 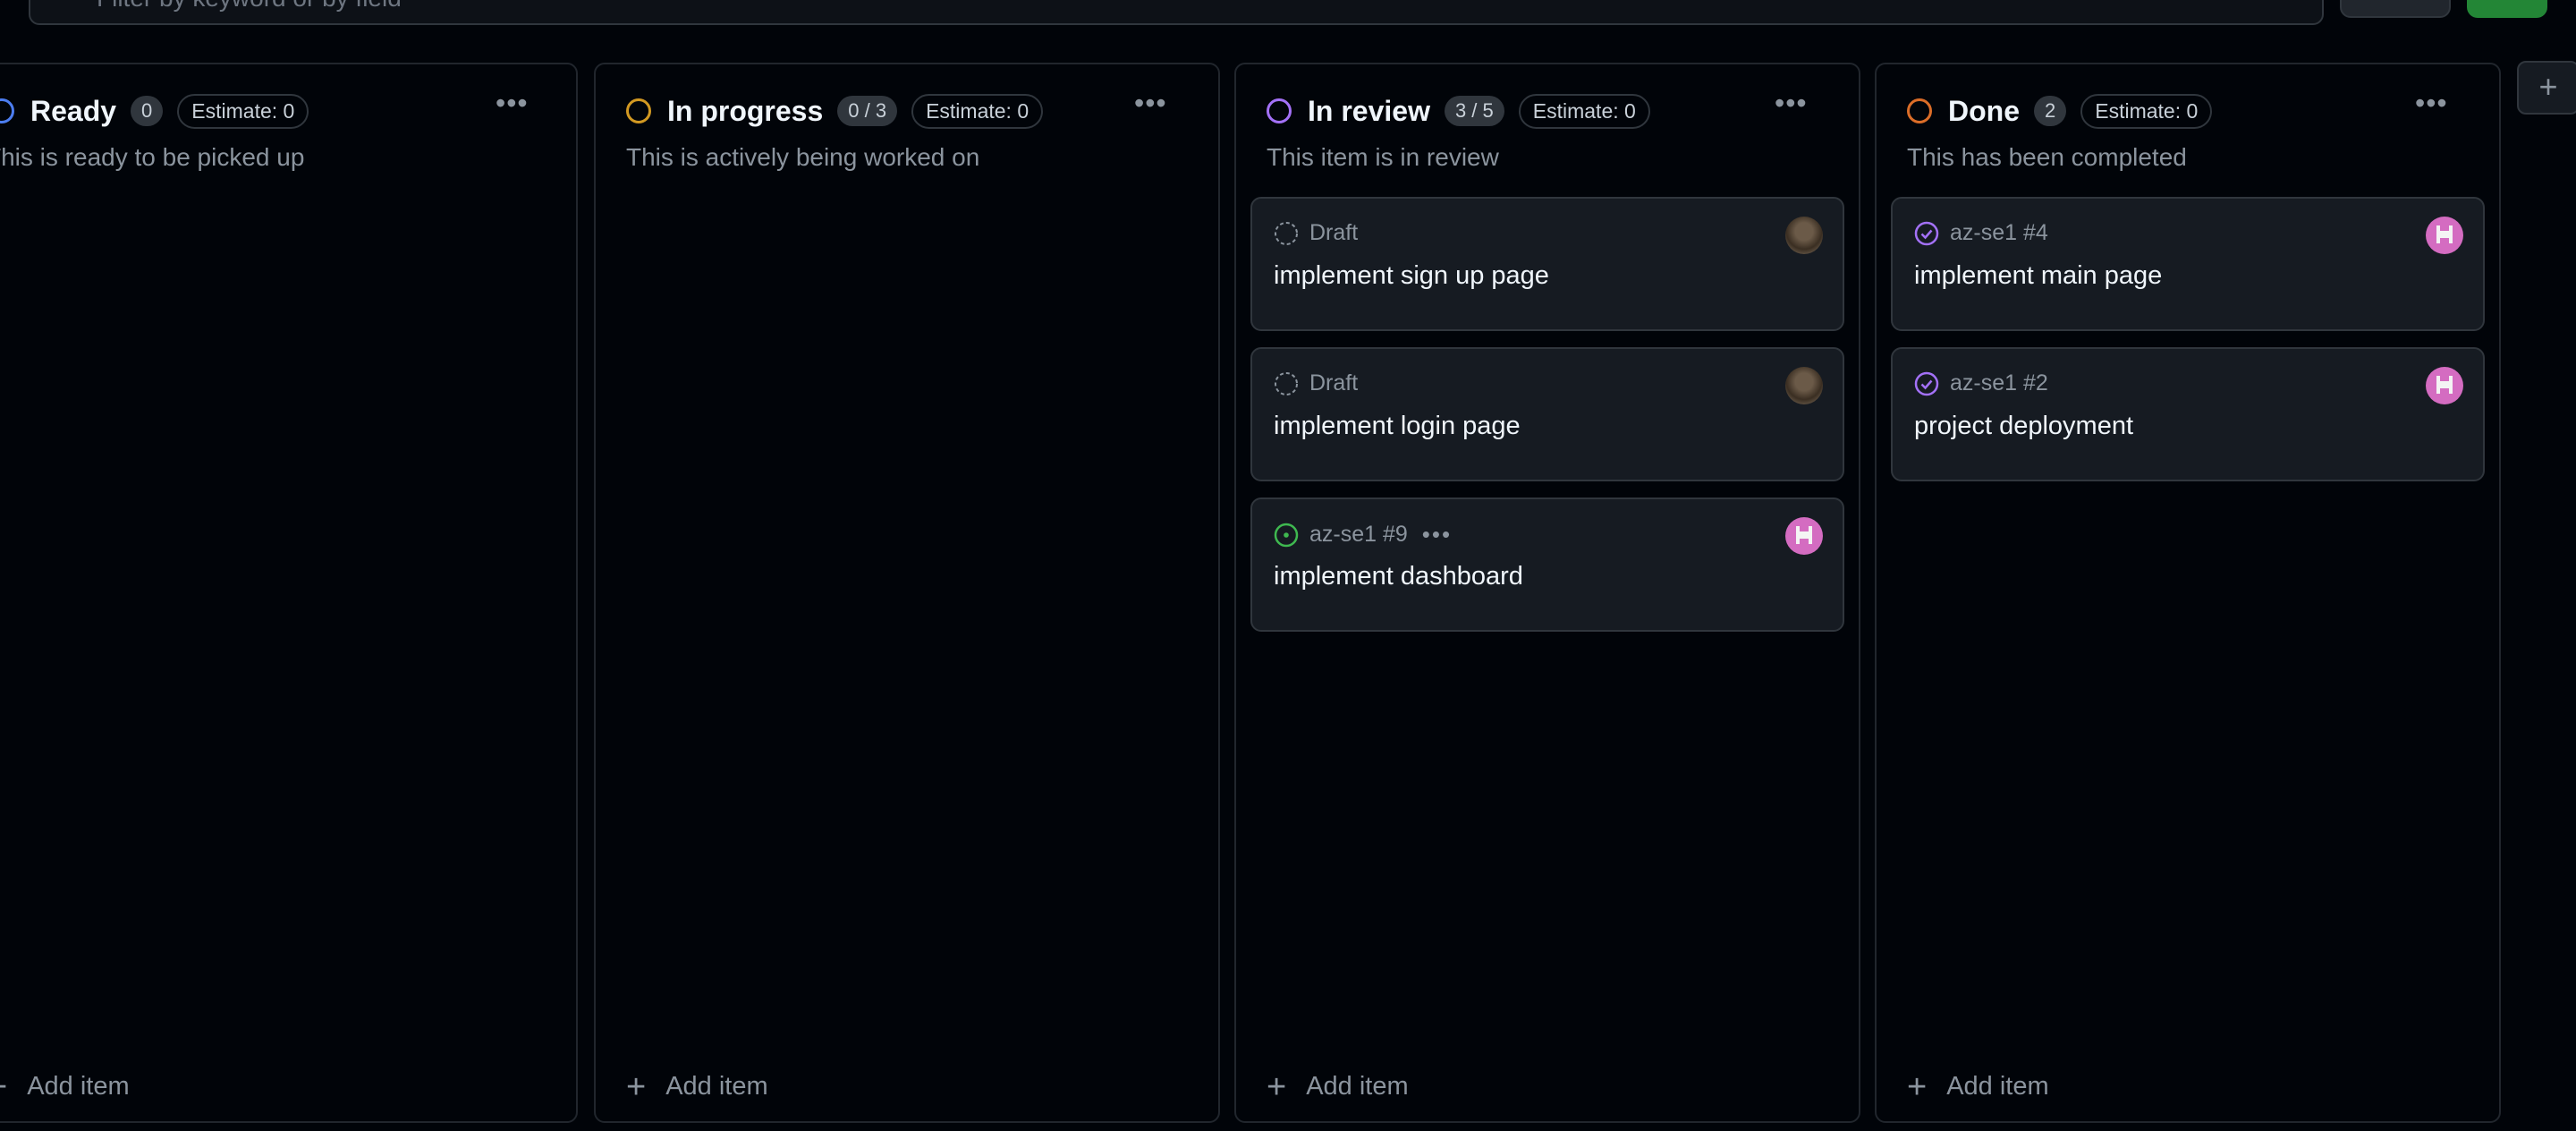 What do you see at coordinates (1984, 110) in the screenshot?
I see `column-title: Done` at bounding box center [1984, 110].